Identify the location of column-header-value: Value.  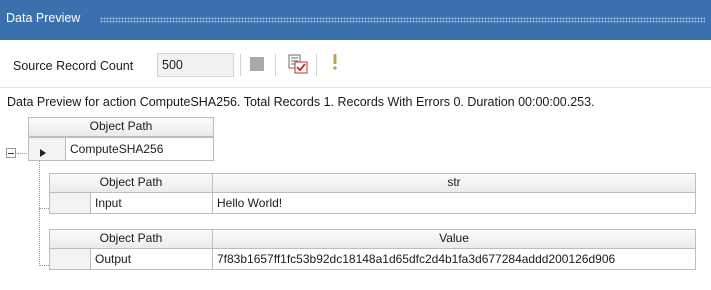
(454, 239).